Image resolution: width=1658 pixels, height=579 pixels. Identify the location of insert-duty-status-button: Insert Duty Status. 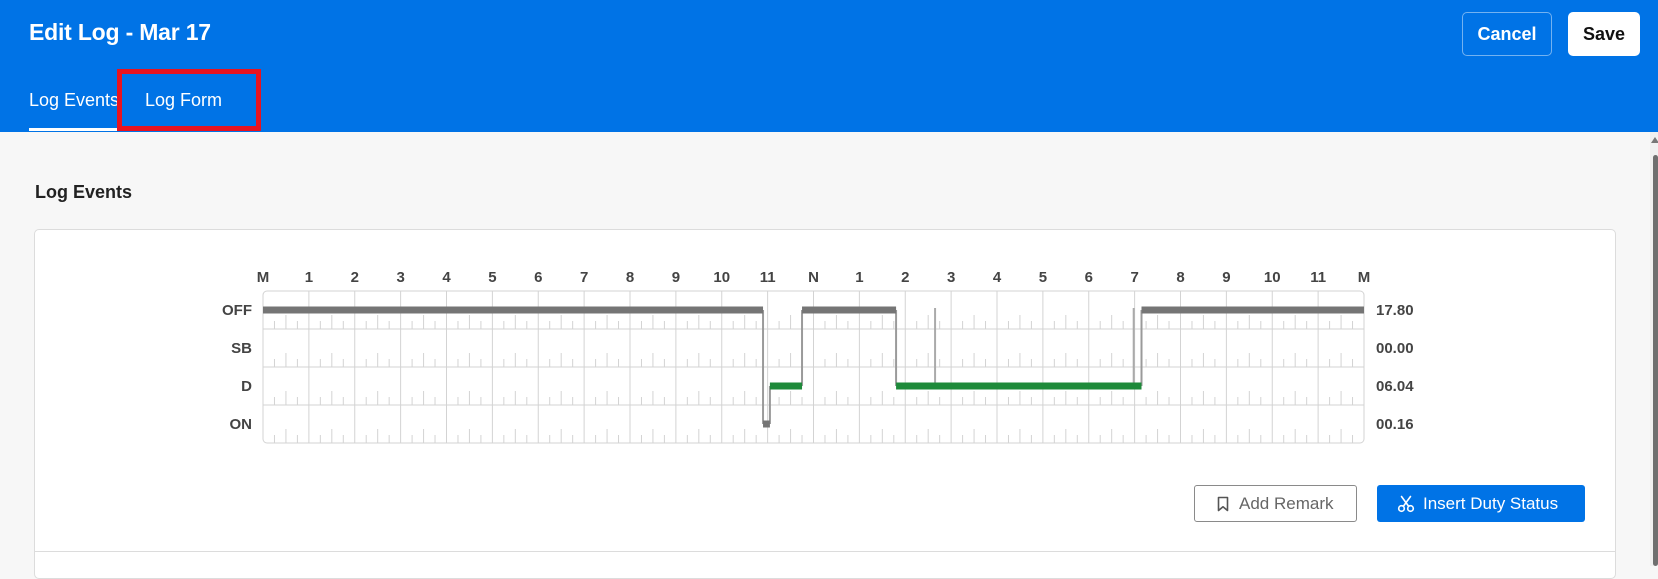
(1481, 503).